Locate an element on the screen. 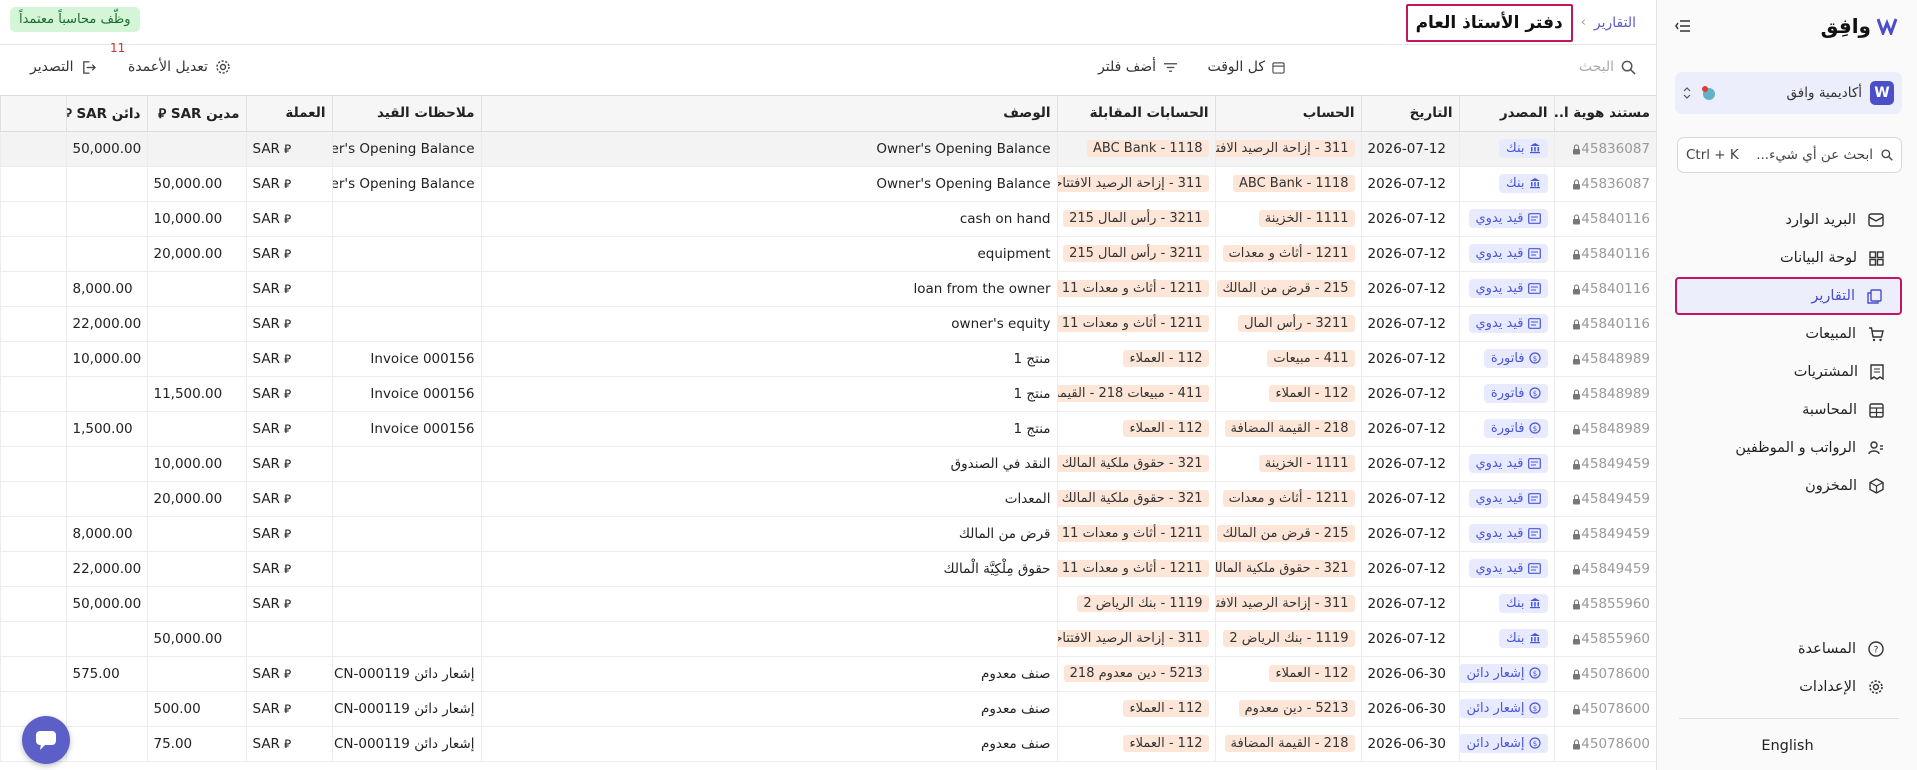 The image size is (1917, 770). account-tag: 5213 - دين معدوم is located at coordinates (1296, 708).